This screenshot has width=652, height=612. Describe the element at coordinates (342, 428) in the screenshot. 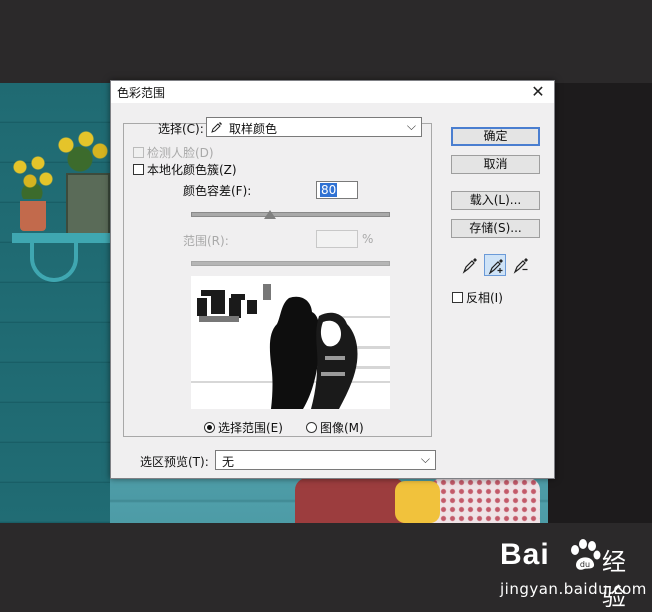

I see `image-radio-label: 图像(M)` at that location.